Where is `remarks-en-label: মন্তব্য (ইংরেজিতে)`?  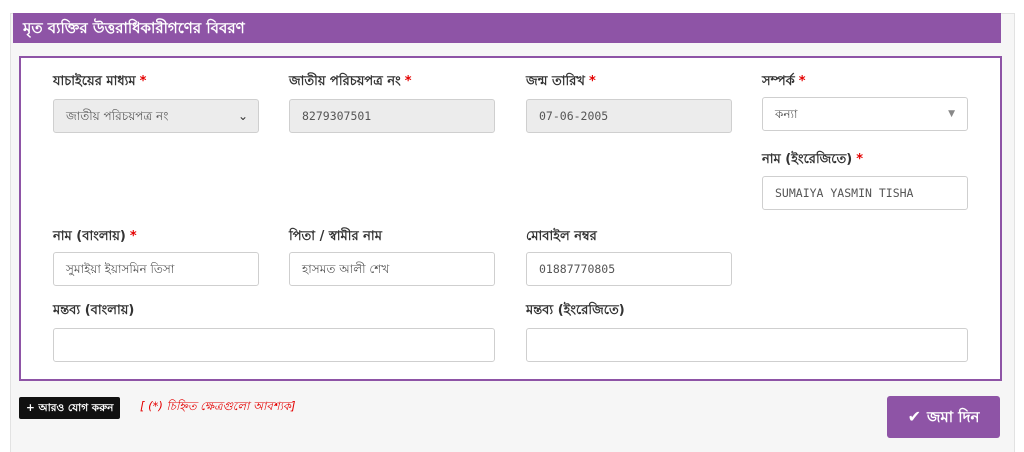
remarks-en-label: মন্তব্য (ইংরেজিতে) is located at coordinates (575, 310).